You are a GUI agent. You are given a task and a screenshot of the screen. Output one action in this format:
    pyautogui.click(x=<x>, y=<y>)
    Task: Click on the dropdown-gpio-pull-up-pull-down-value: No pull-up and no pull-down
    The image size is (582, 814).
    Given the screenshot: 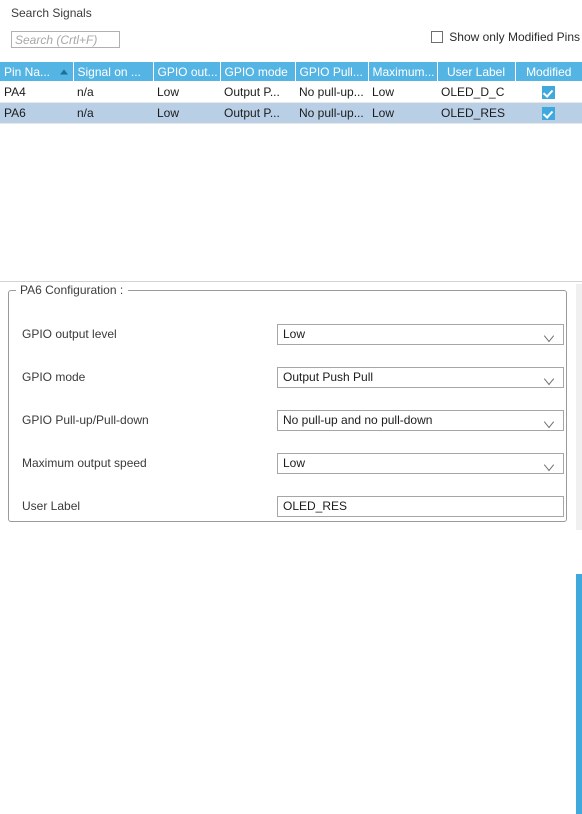 What is the action you would take?
    pyautogui.click(x=358, y=420)
    